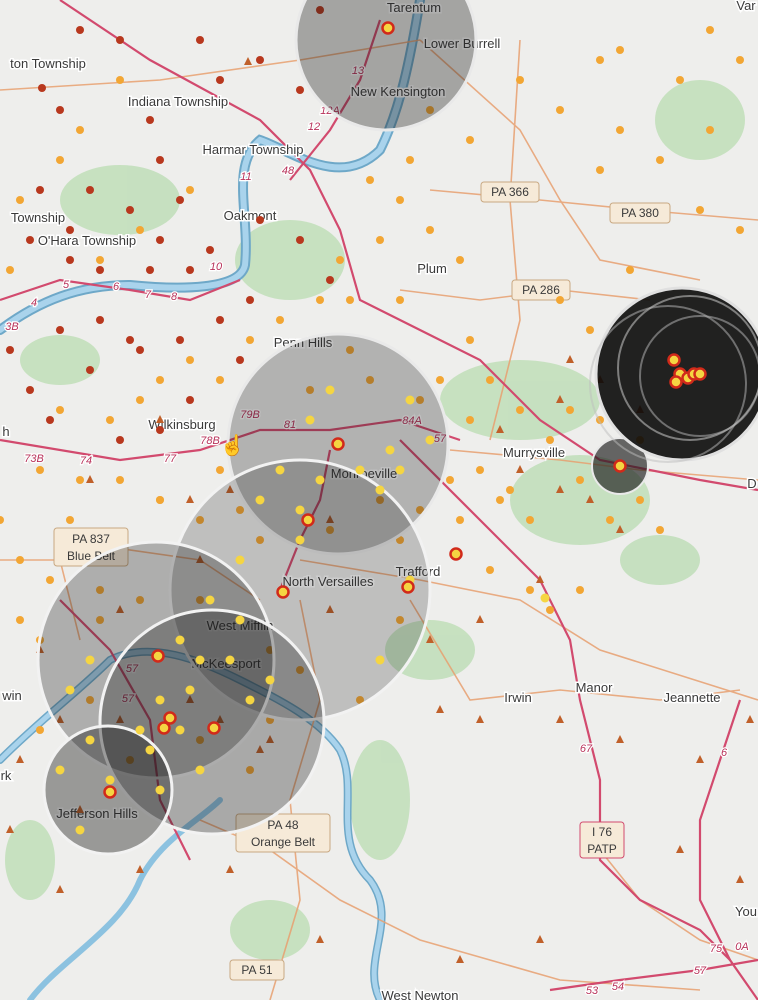  Describe the element at coordinates (700, 971) in the screenshot. I see `svg-text: 57` at that location.